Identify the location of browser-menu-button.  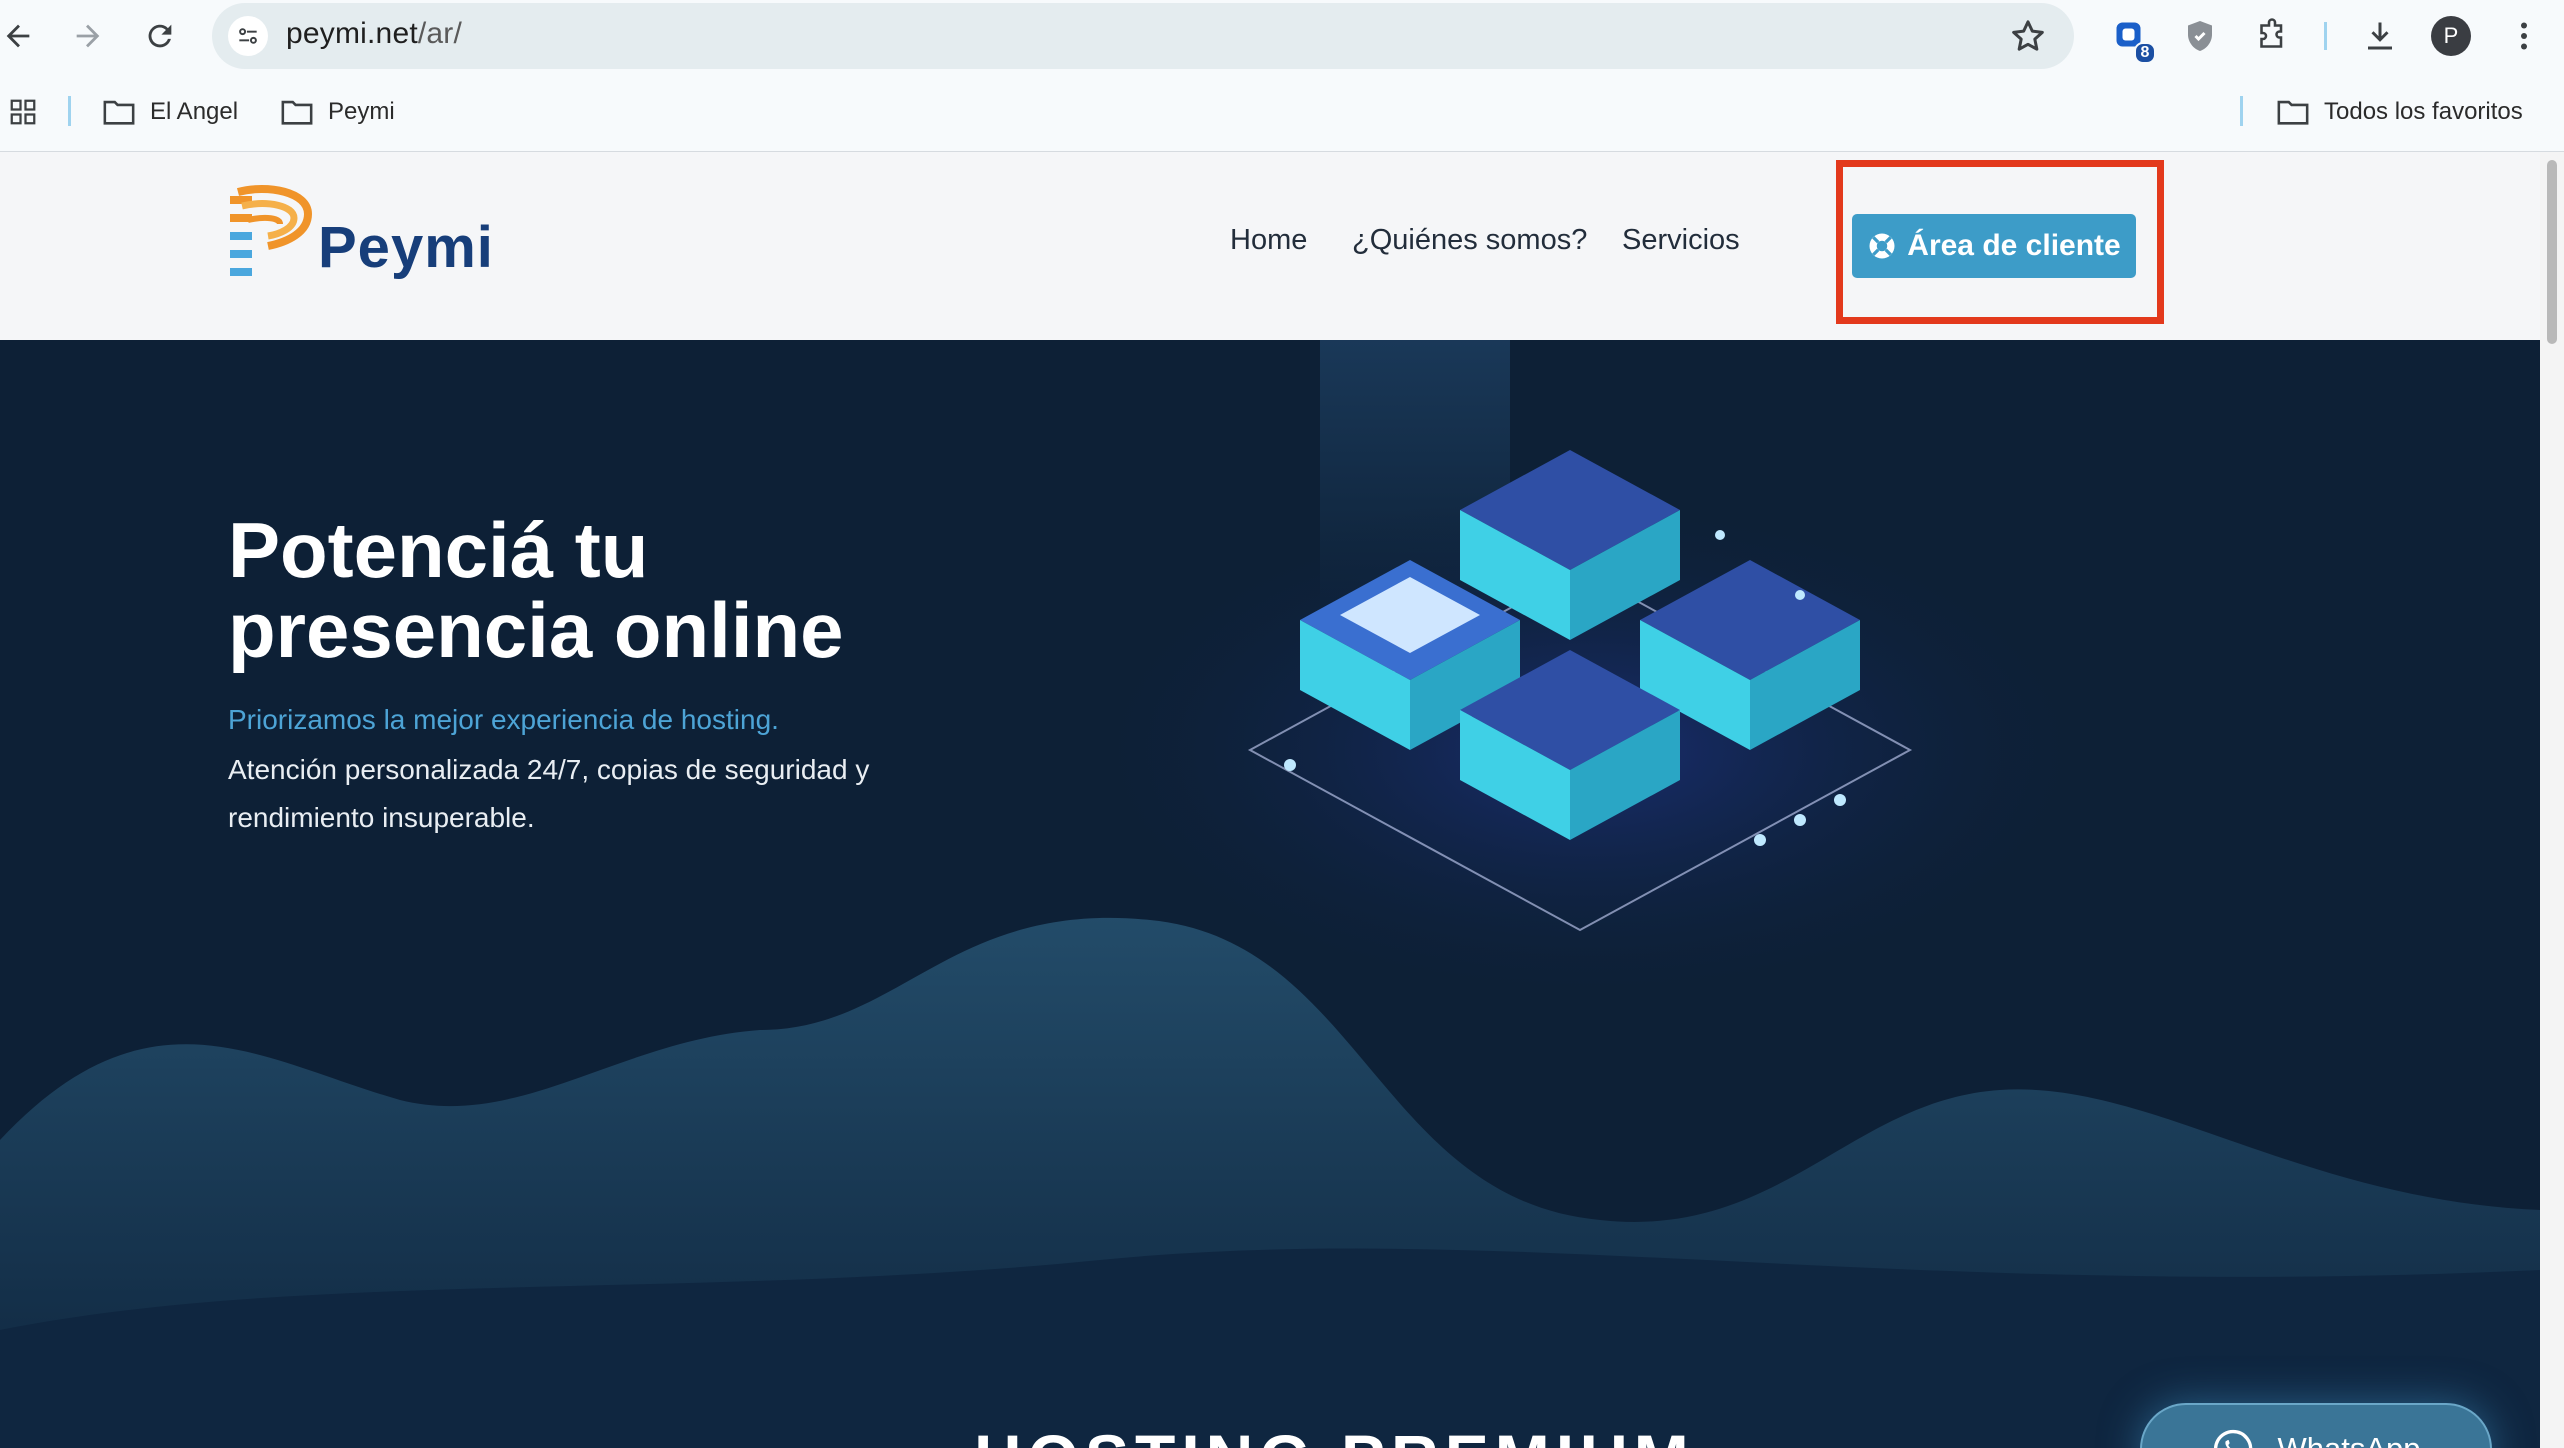
(2524, 36).